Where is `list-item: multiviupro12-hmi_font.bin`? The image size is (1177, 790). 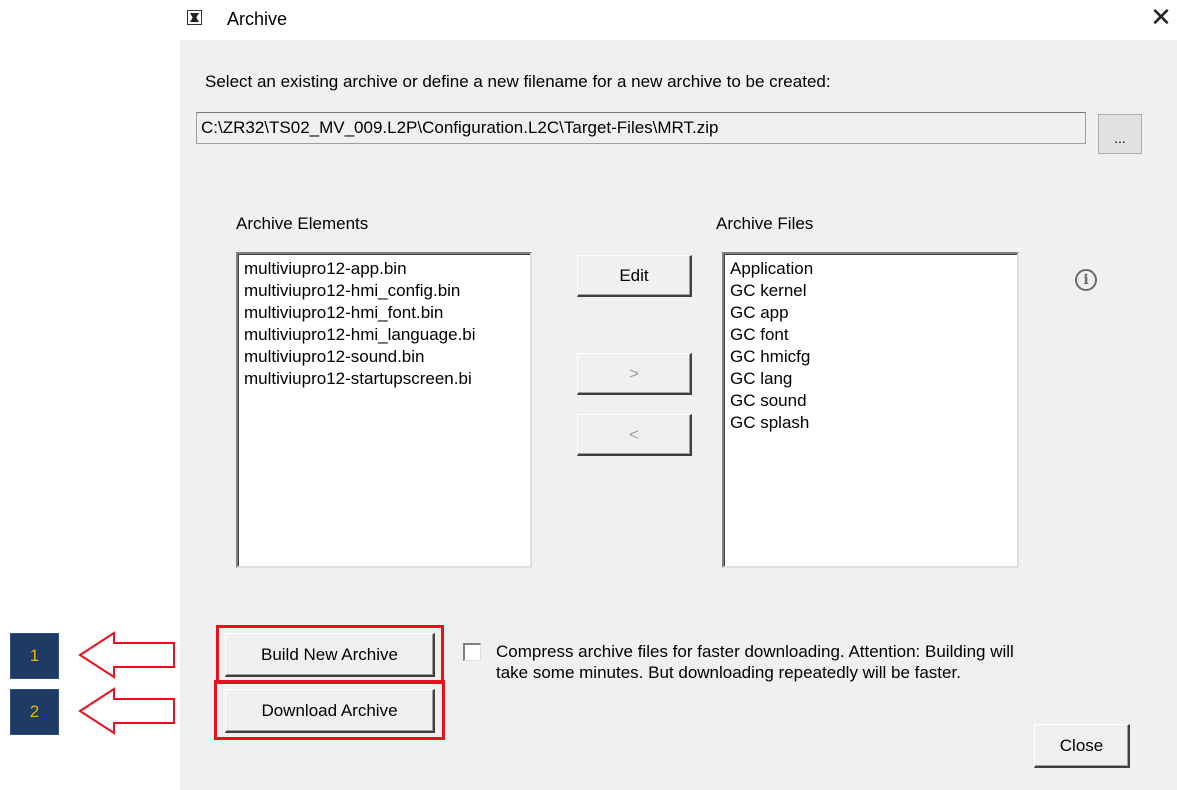
list-item: multiviupro12-hmi_font.bin is located at coordinates (387, 313).